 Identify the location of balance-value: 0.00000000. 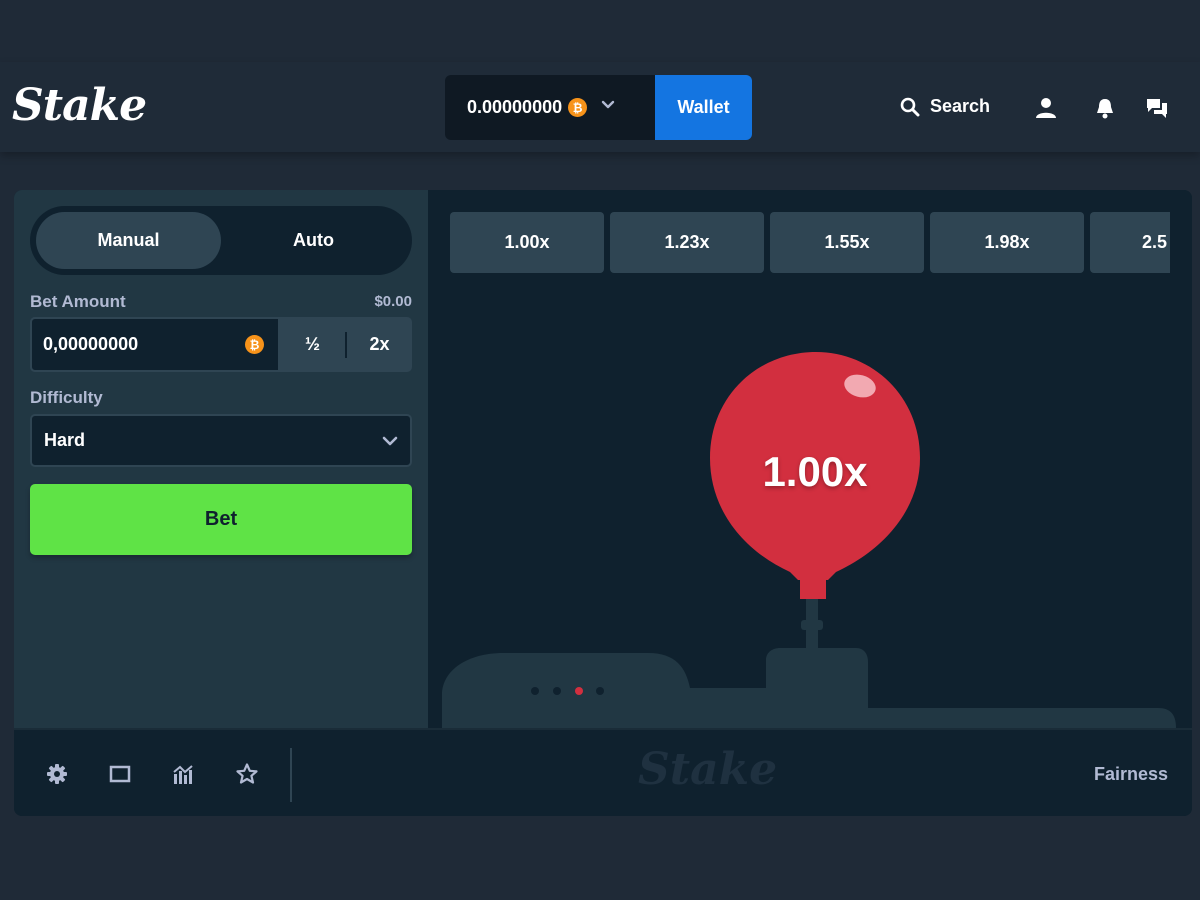
(515, 107).